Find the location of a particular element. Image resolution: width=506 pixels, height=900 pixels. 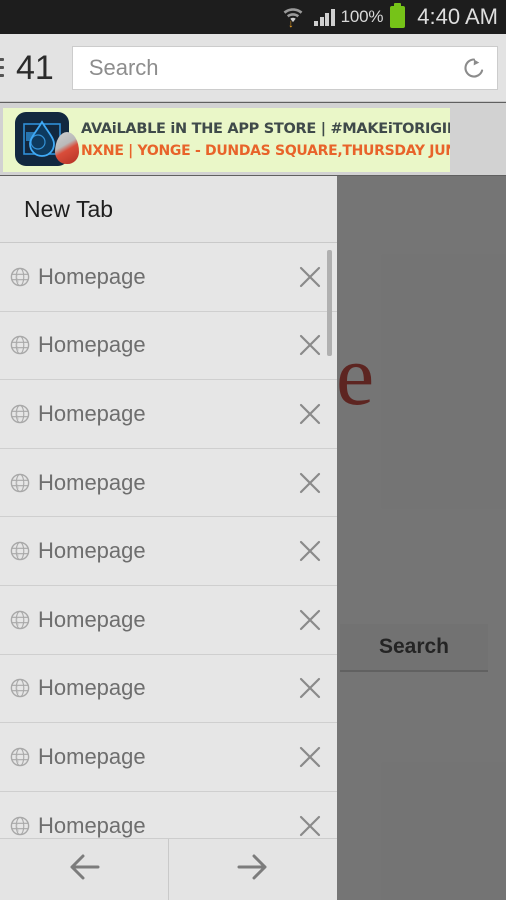

browser-toolbar: 41 is located at coordinates (253, 68).